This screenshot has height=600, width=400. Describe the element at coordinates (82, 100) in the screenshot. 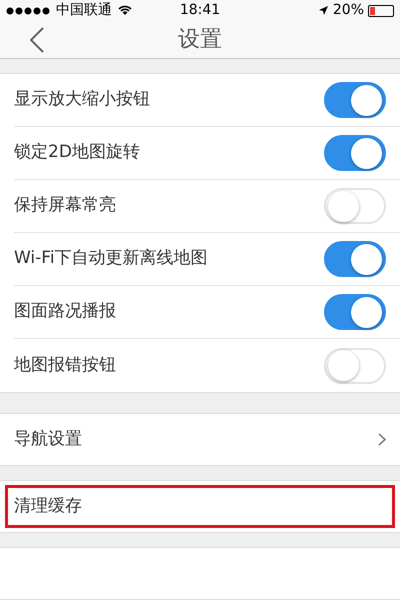

I see `setting-label: 显示放大缩小按钮` at that location.